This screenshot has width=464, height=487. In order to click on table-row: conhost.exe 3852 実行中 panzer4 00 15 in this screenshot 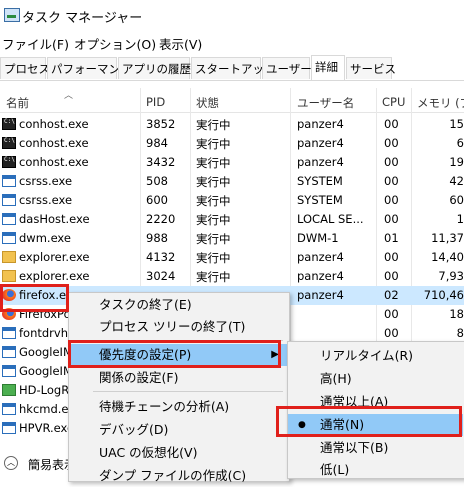, I will do `click(232, 124)`.